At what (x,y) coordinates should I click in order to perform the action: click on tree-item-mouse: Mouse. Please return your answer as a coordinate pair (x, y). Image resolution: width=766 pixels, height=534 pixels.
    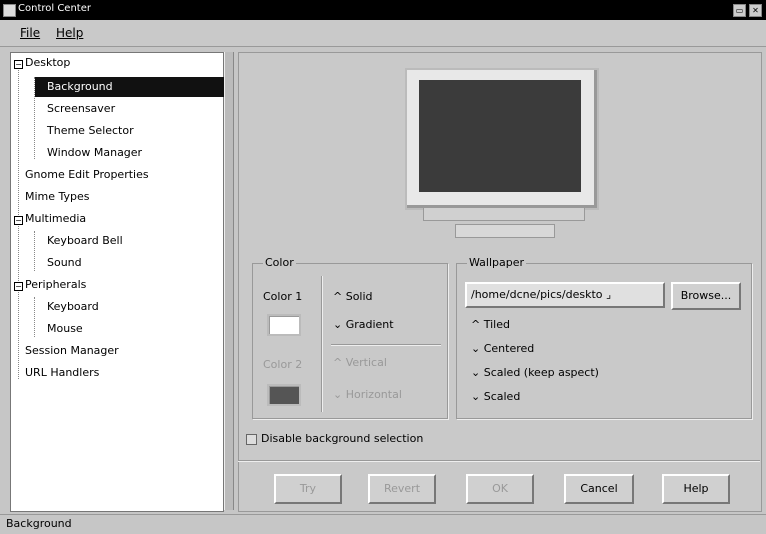
    Looking at the image, I should click on (65, 329).